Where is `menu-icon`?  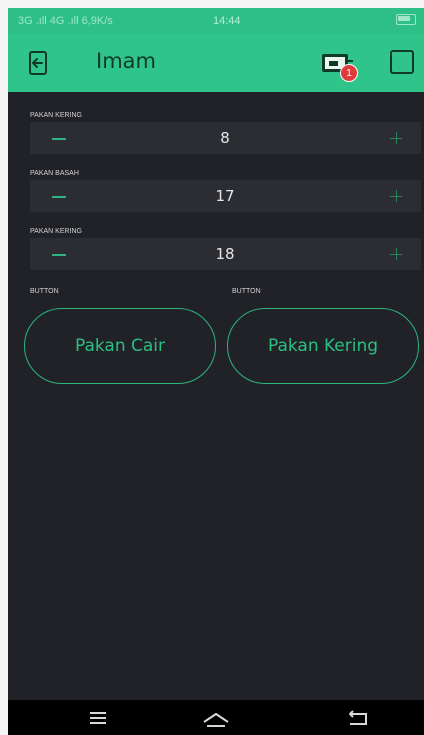
menu-icon is located at coordinates (98, 718).